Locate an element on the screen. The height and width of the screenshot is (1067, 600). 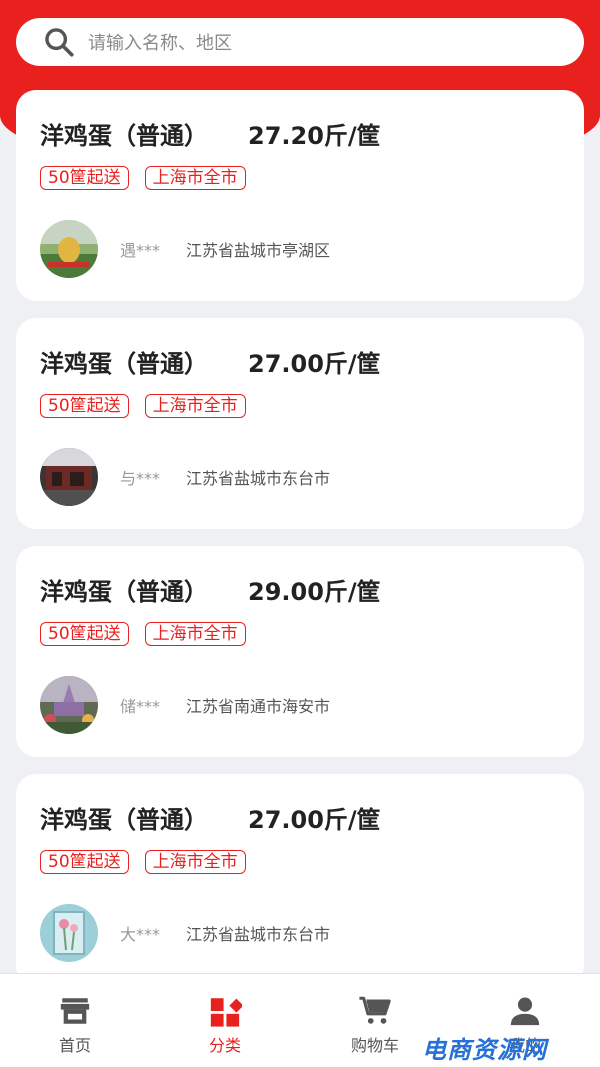
watermark: 电商资源网 is located at coordinates (484, 1050).